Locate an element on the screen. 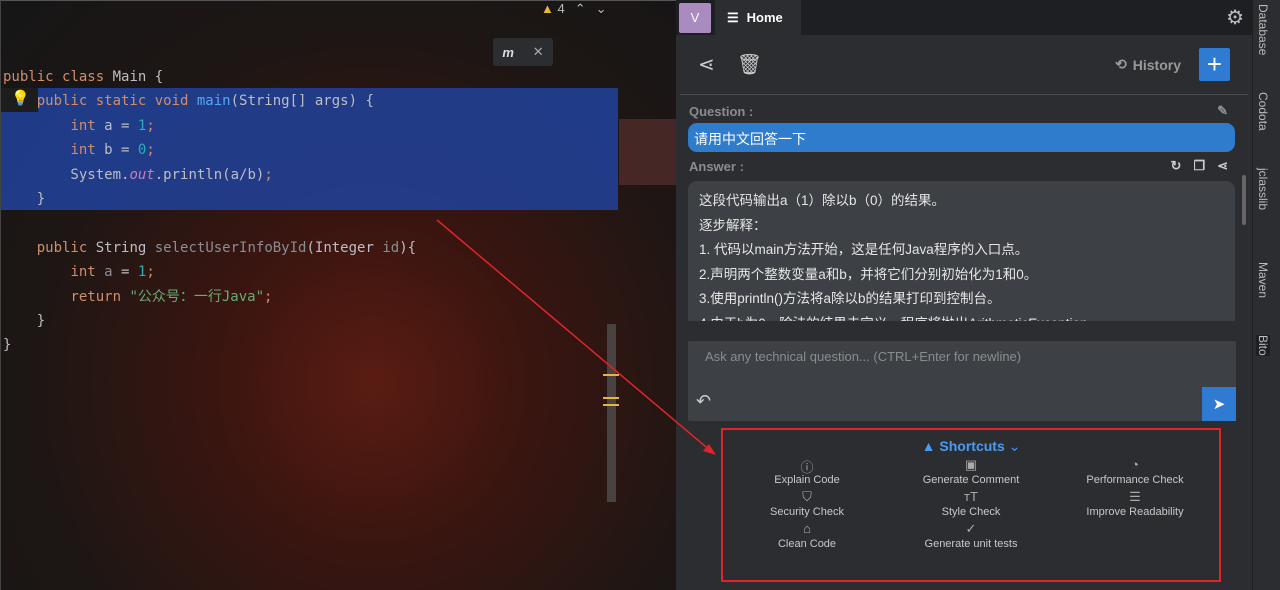  history-icon: ⟲ is located at coordinates (1121, 64).